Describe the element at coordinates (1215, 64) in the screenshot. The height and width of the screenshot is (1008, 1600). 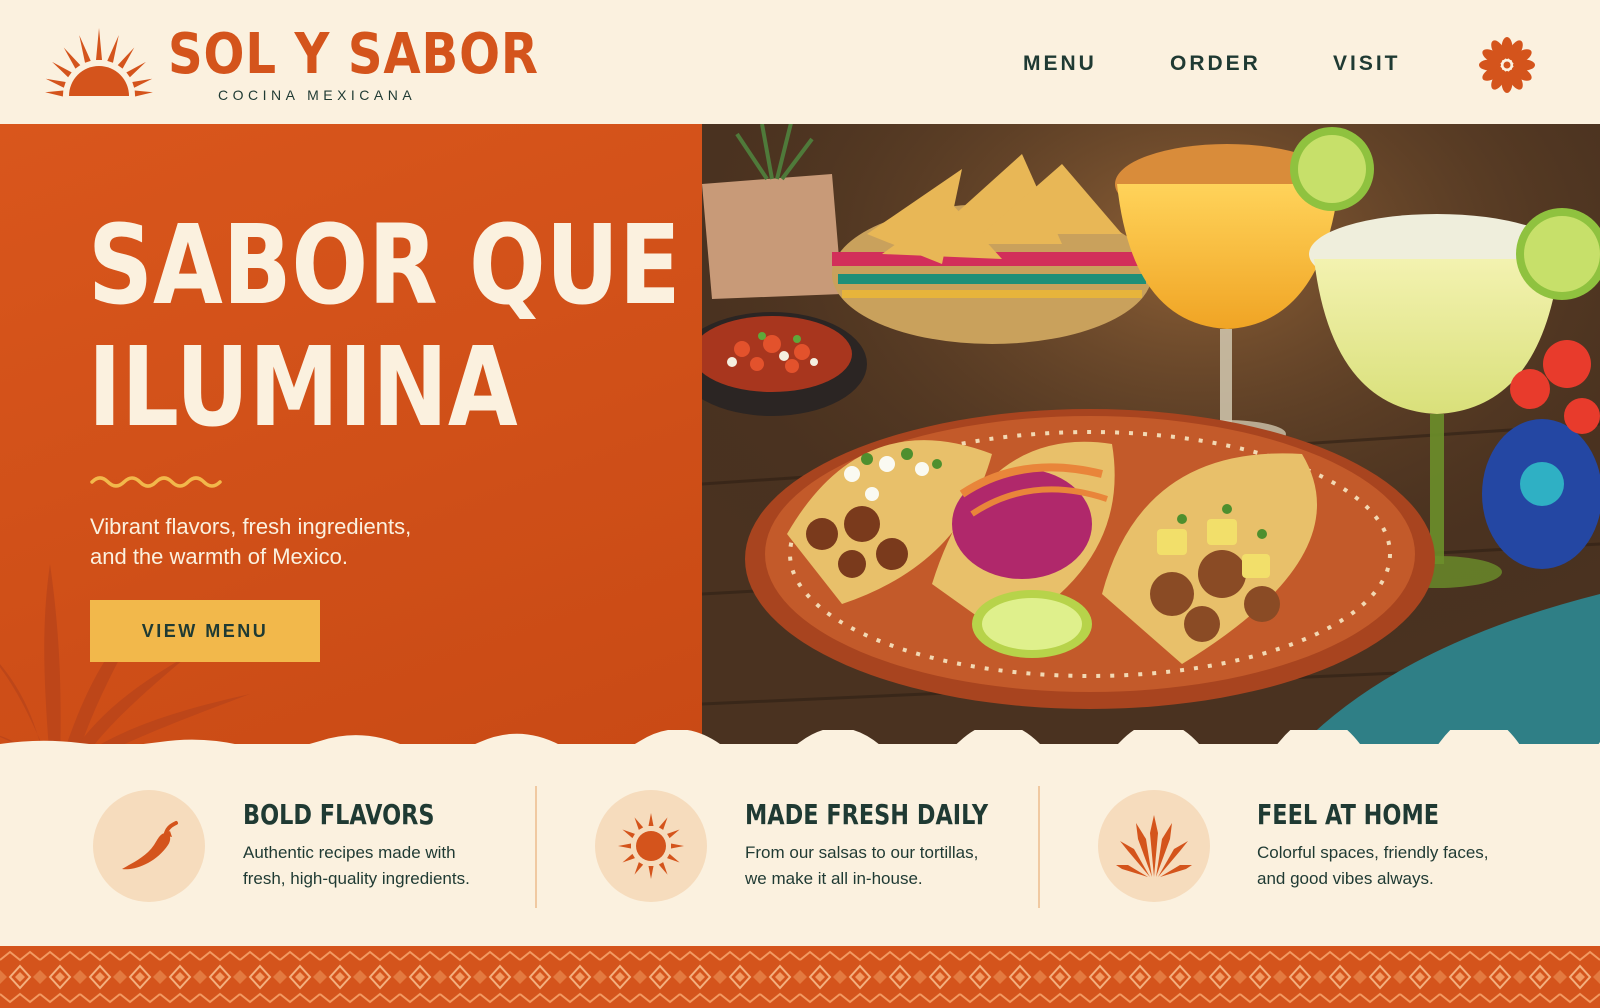
I see `nav-order-link: ORDER` at that location.